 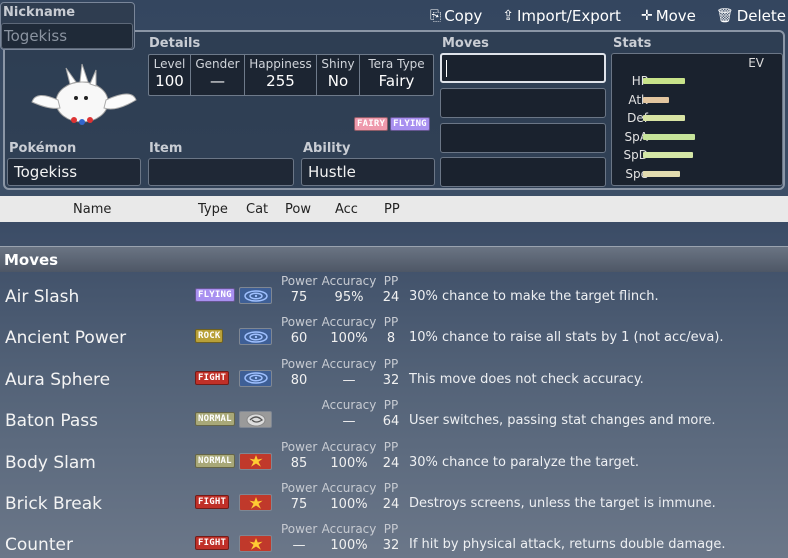 What do you see at coordinates (446, 68) in the screenshot?
I see `text-caret` at bounding box center [446, 68].